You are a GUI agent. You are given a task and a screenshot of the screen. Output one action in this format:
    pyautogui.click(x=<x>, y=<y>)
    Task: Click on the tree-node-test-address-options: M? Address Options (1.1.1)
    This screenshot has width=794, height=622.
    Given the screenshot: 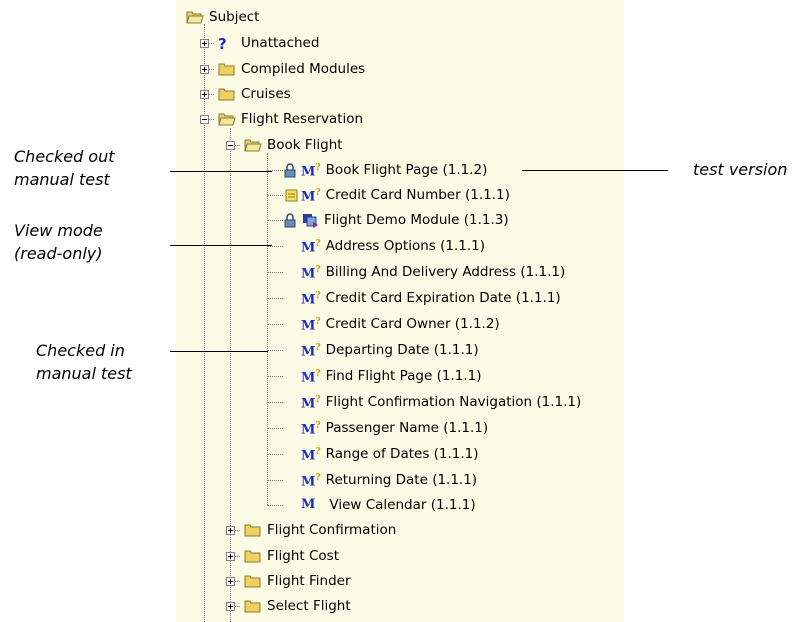 What is the action you would take?
    pyautogui.click(x=393, y=246)
    